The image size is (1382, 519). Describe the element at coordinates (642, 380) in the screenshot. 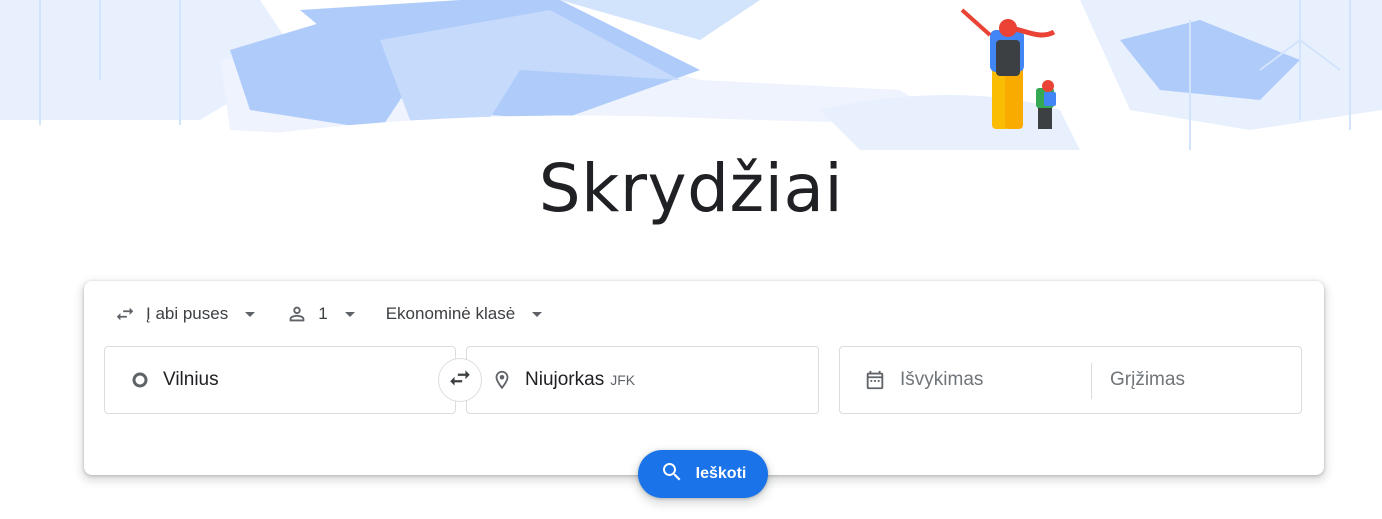

I see `destination-field: Niujorkas JFK` at that location.